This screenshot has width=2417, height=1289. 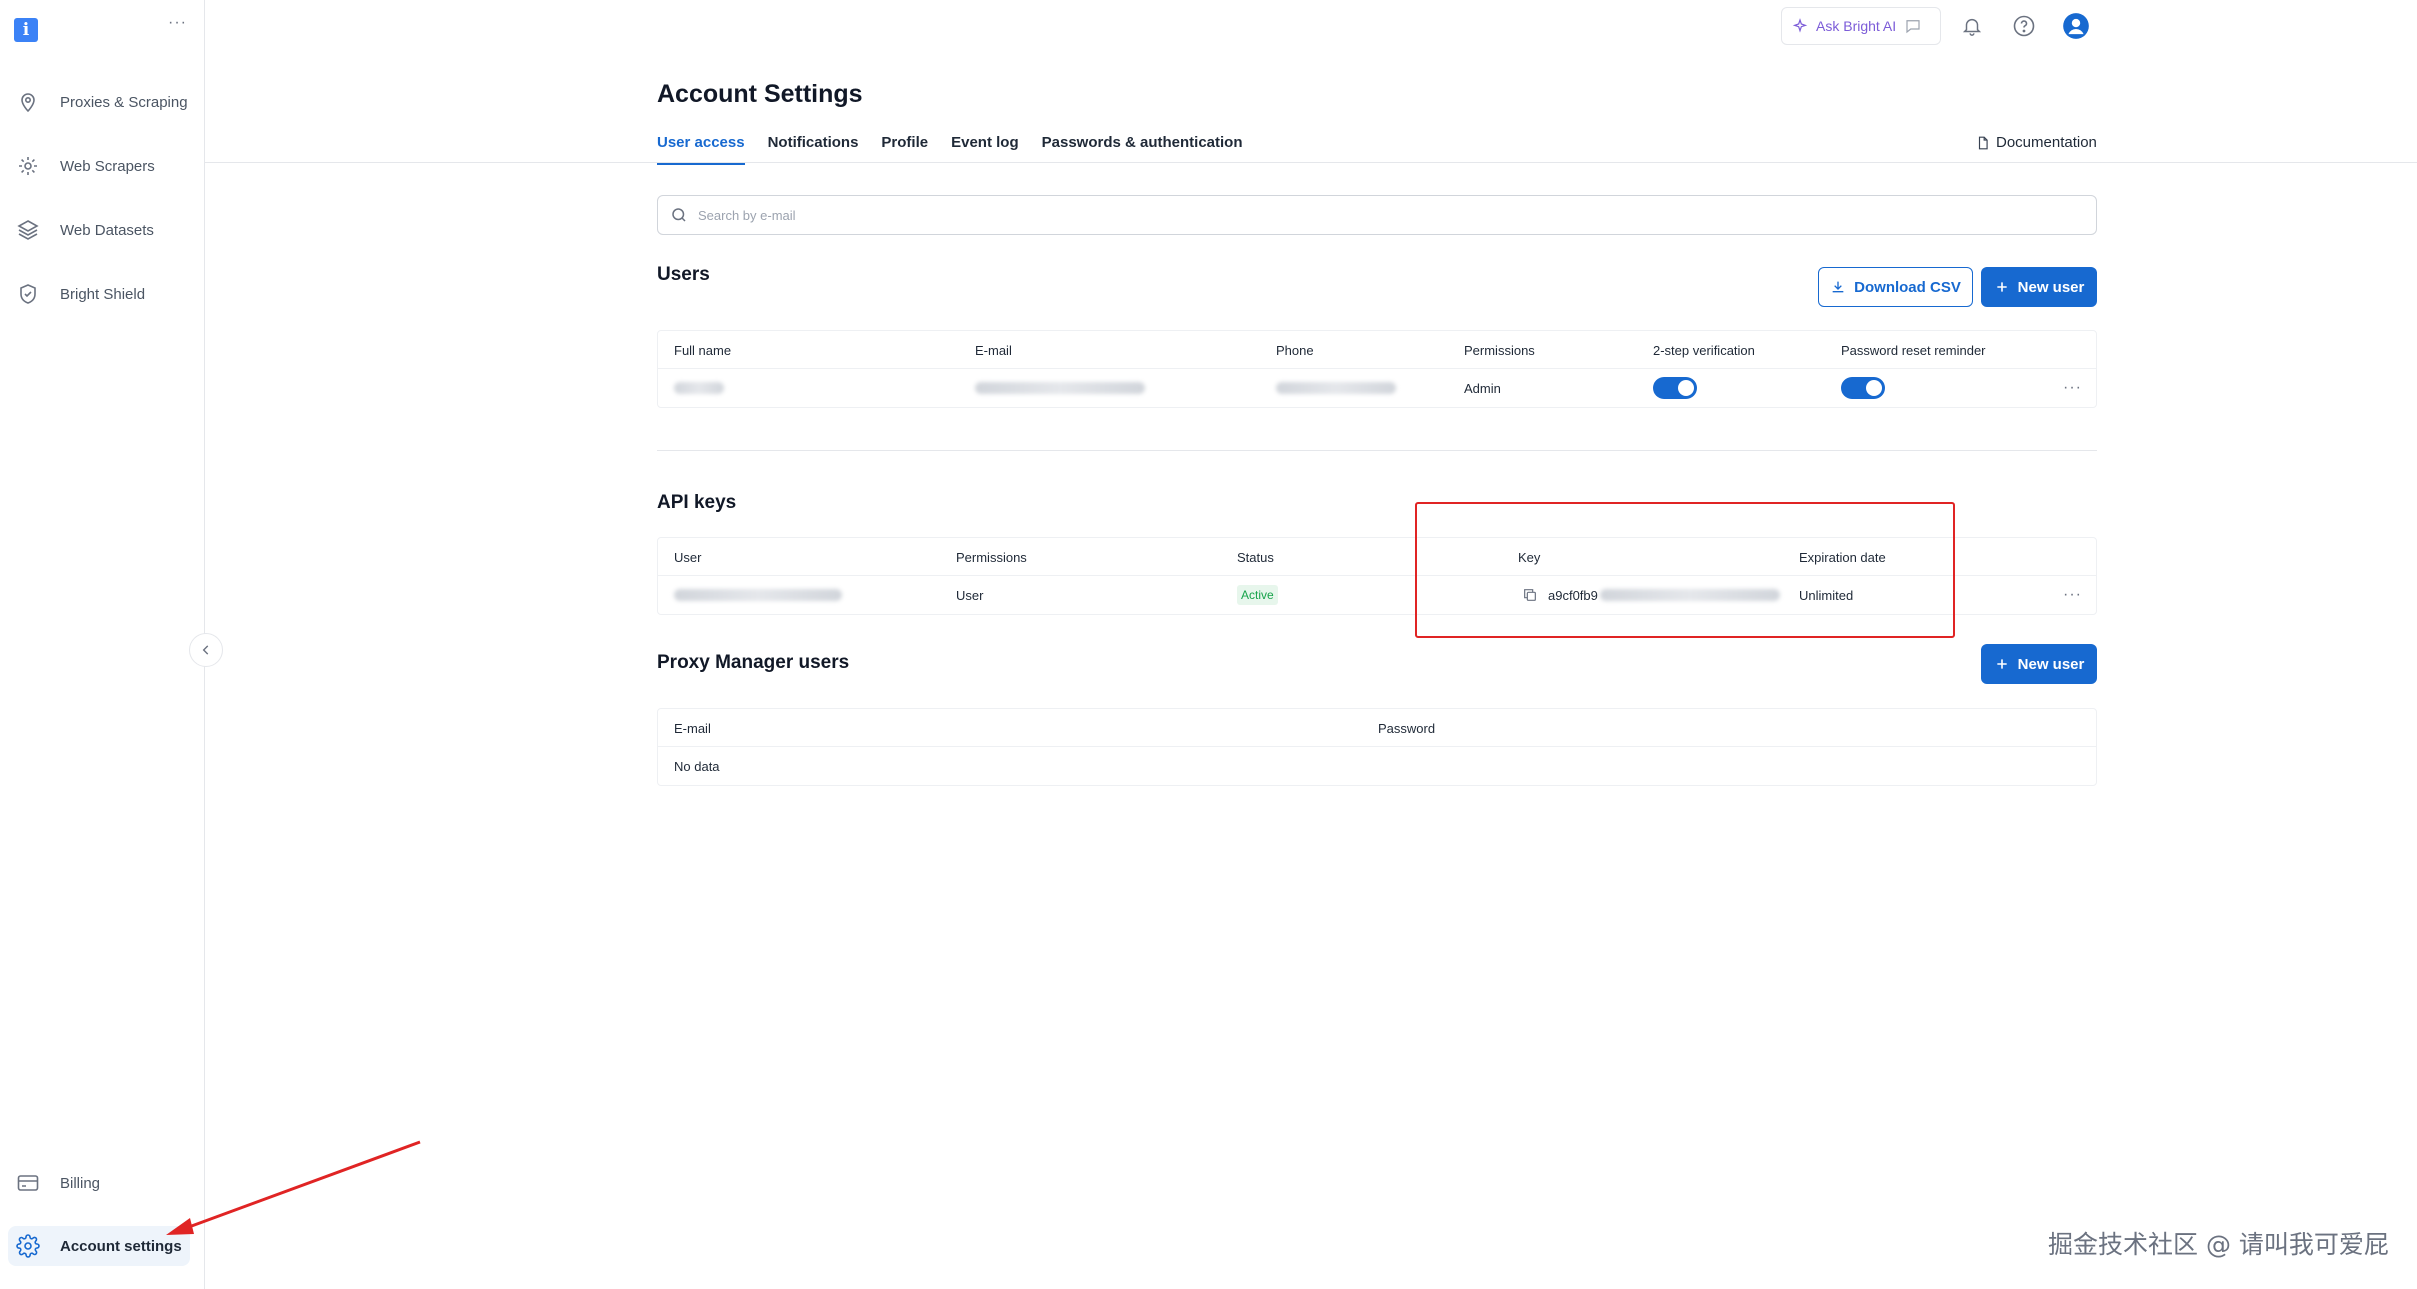 I want to click on annotation-arrow-icon, so click(x=293, y=1187).